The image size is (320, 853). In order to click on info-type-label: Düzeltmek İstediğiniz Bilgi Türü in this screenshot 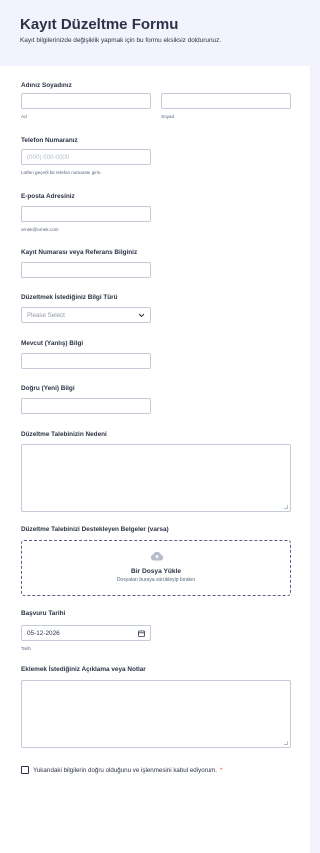, I will do `click(69, 297)`.